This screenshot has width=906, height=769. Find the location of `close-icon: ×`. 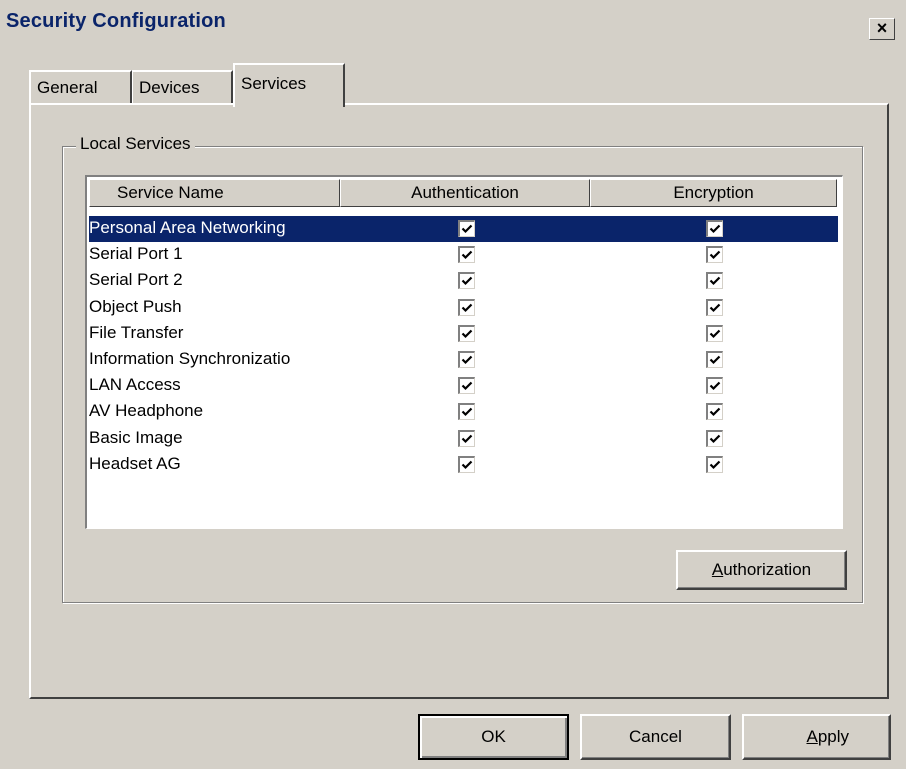

close-icon: × is located at coordinates (882, 28).